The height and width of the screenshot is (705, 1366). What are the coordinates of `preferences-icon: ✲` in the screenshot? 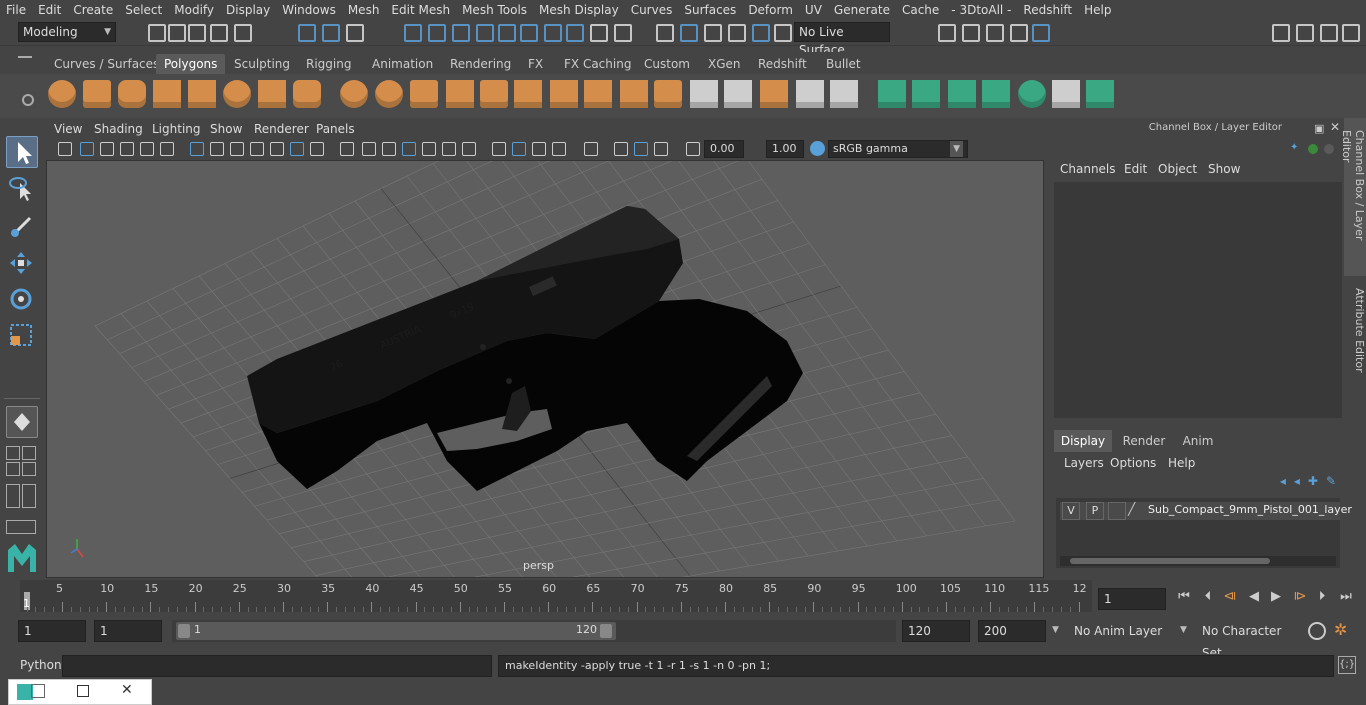 It's located at (1345, 631).